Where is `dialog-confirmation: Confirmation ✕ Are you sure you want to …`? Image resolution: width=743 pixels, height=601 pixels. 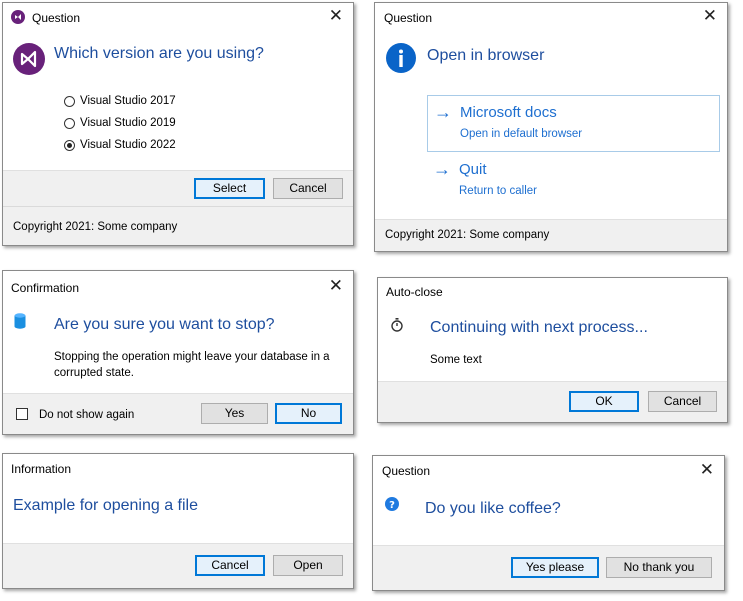
dialog-confirmation: Confirmation ✕ Are you sure you want to … is located at coordinates (178, 352).